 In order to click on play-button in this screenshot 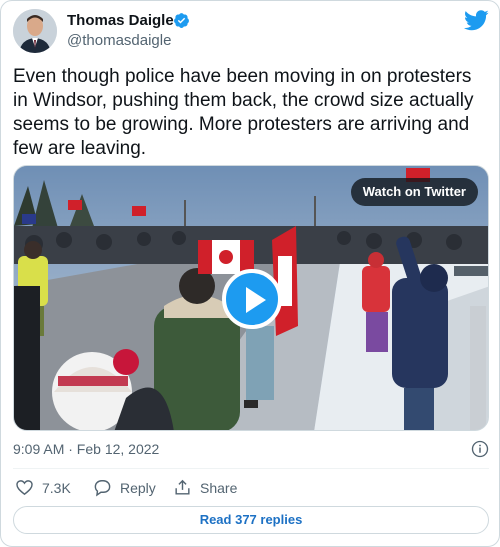, I will do `click(252, 299)`.